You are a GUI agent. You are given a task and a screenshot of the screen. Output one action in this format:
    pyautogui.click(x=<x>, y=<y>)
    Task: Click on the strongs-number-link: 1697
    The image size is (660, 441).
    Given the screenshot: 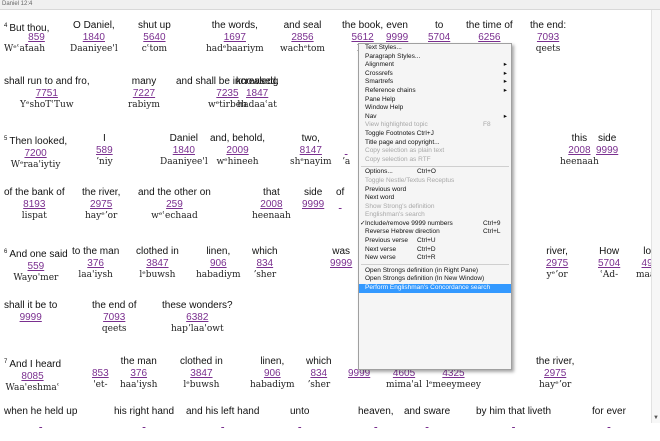 What is the action you would take?
    pyautogui.click(x=235, y=38)
    